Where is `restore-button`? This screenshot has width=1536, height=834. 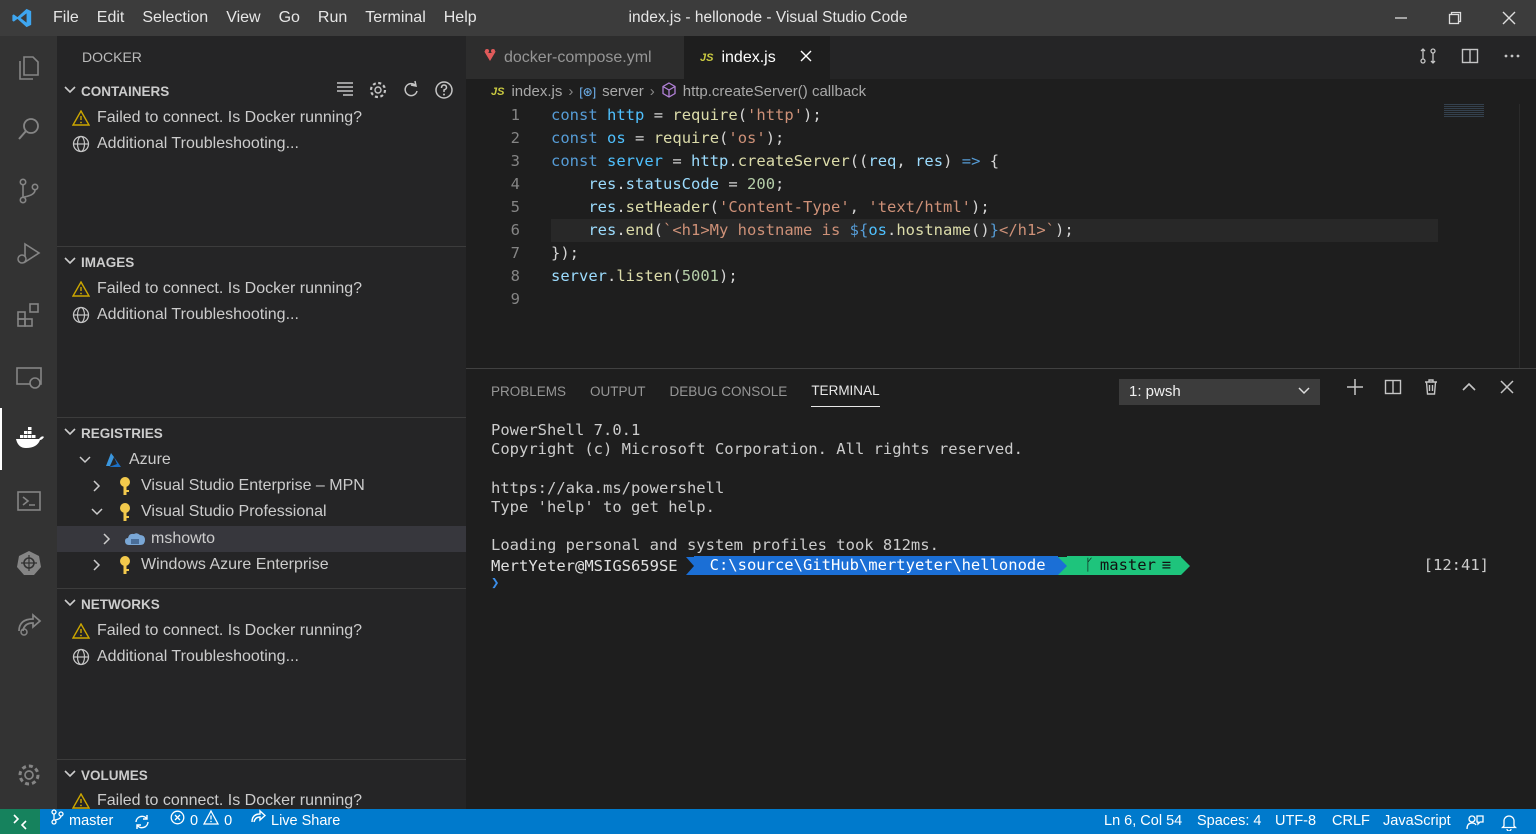 restore-button is located at coordinates (1455, 18).